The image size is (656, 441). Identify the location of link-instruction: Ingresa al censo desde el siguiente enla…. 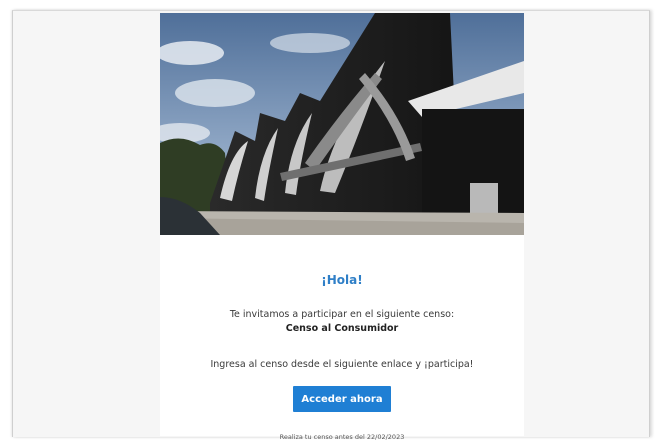
(342, 364).